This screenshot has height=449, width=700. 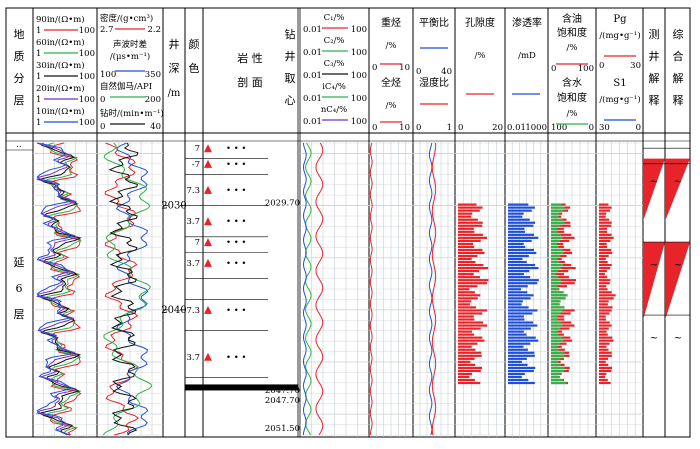 I want to click on total-max: 10, so click(x=404, y=128).